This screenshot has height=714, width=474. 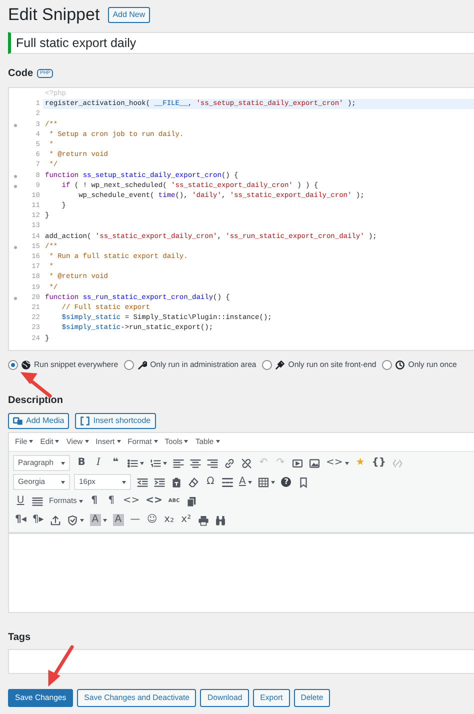 I want to click on toolbar-button: —, so click(x=135, y=520).